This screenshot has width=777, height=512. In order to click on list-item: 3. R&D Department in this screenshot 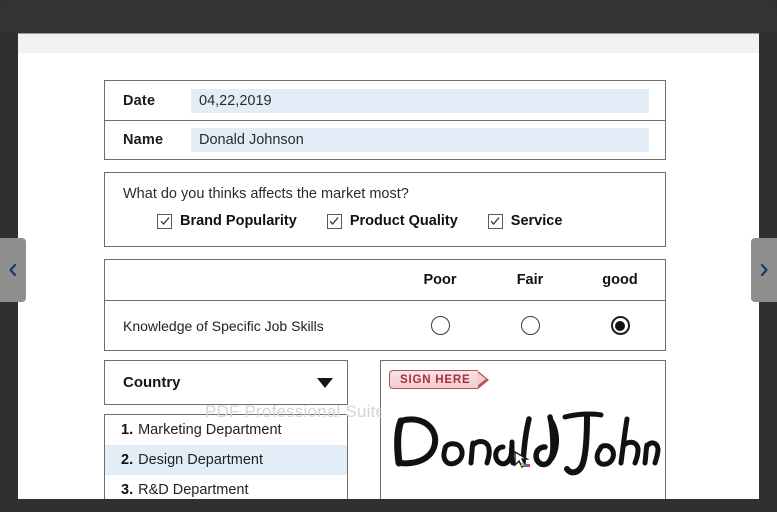, I will do `click(226, 487)`.